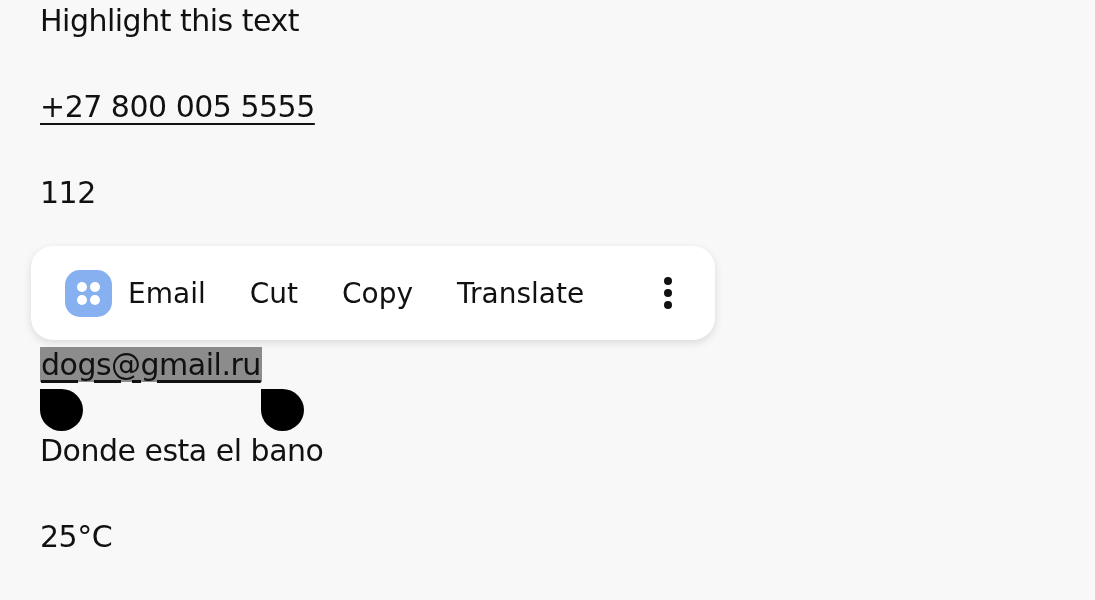 The width and height of the screenshot is (1095, 600). Describe the element at coordinates (273, 293) in the screenshot. I see `menu-item: Cut` at that location.